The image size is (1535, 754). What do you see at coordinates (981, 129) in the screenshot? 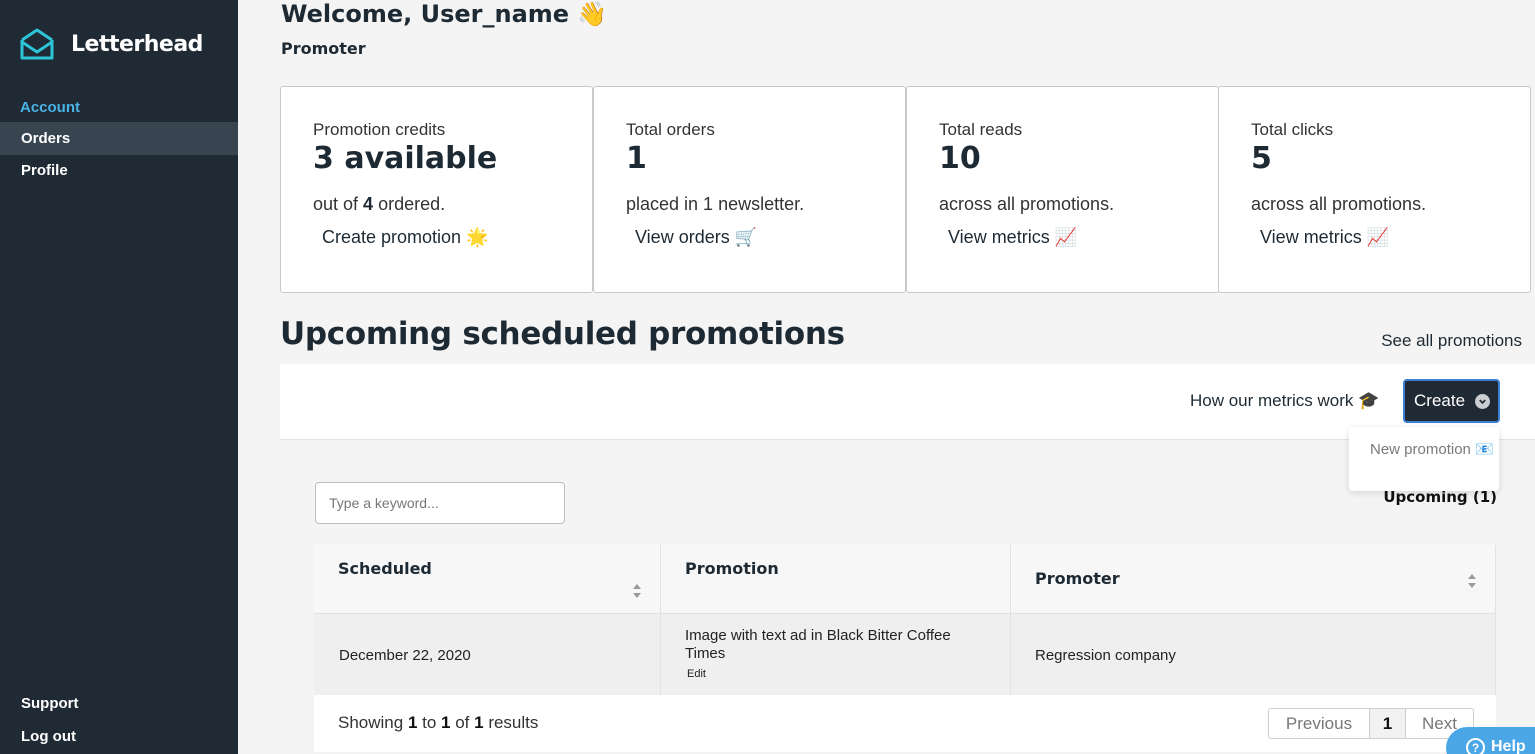
I see `card-label: Total reads` at bounding box center [981, 129].